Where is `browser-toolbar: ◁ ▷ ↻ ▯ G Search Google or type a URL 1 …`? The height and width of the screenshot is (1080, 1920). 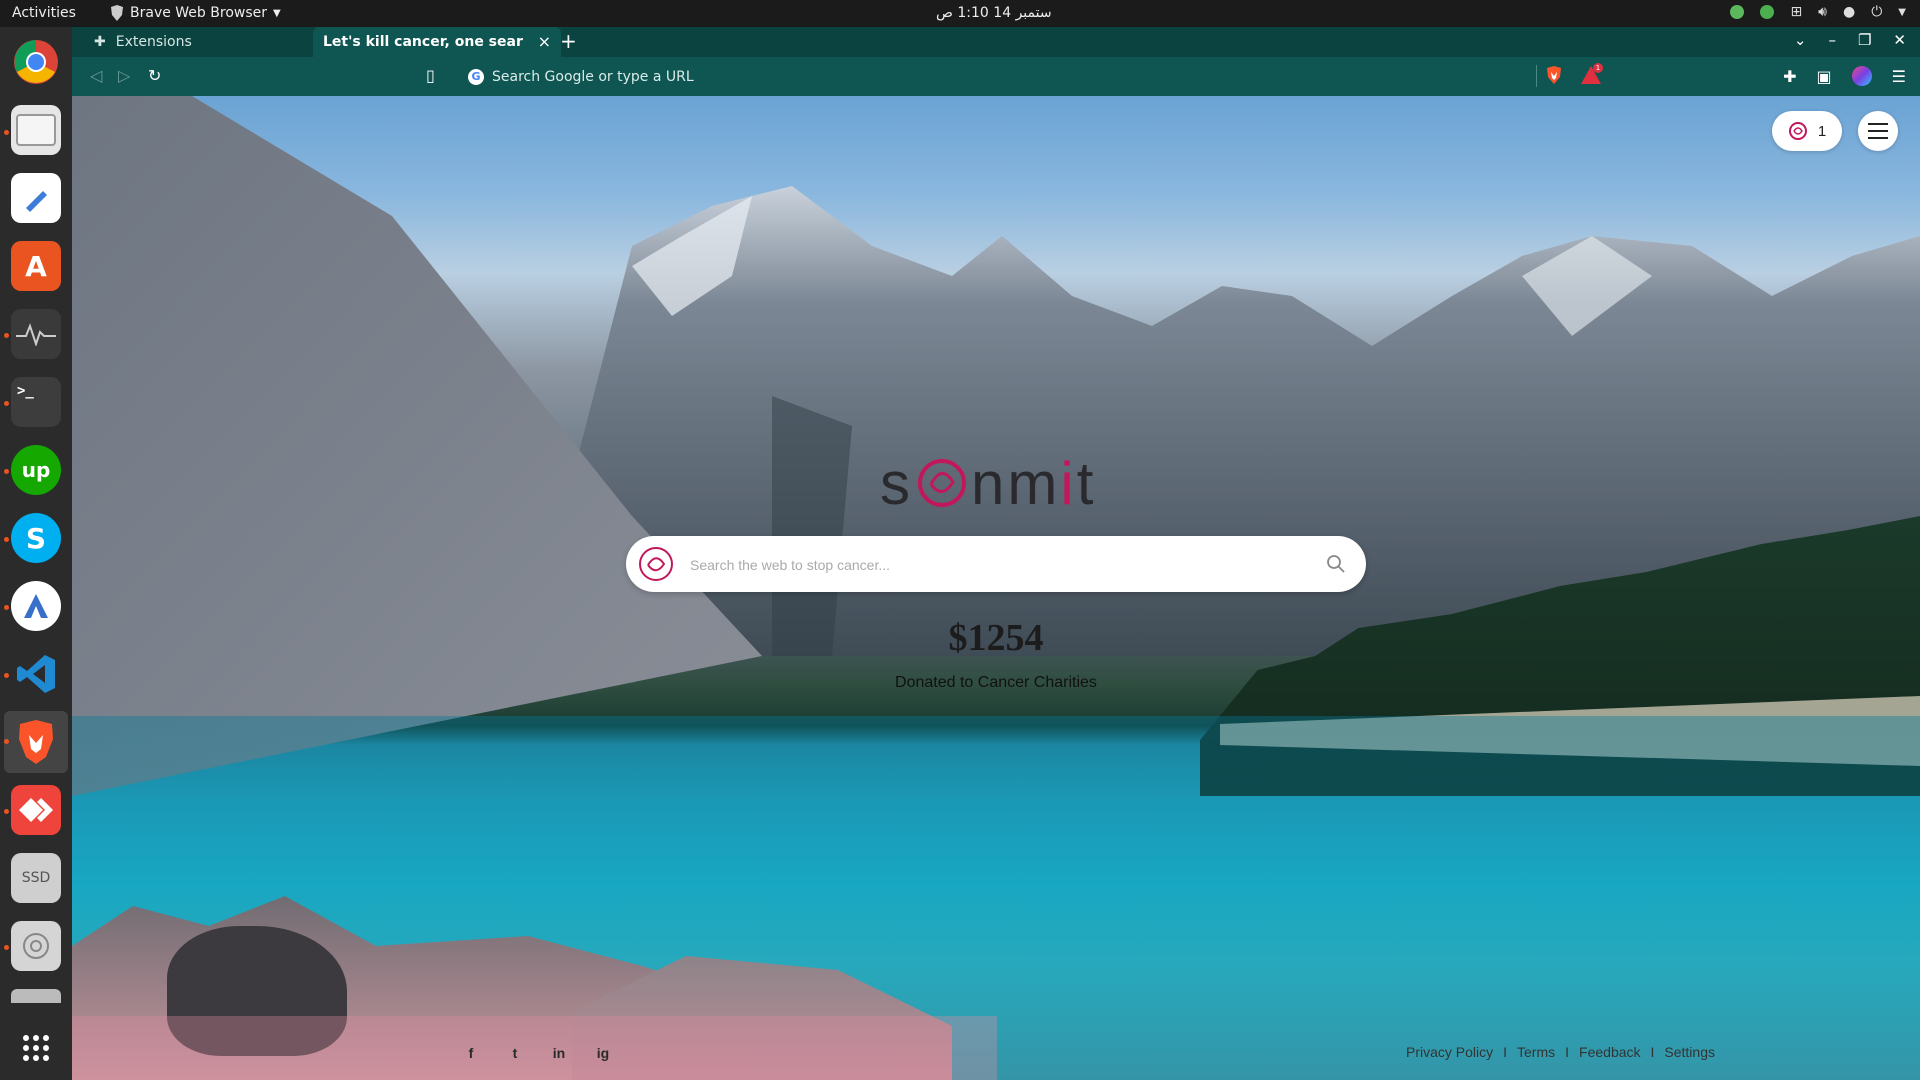
browser-toolbar: ◁ ▷ ↻ ▯ G Search Google or type a URL 1 … is located at coordinates (996, 76).